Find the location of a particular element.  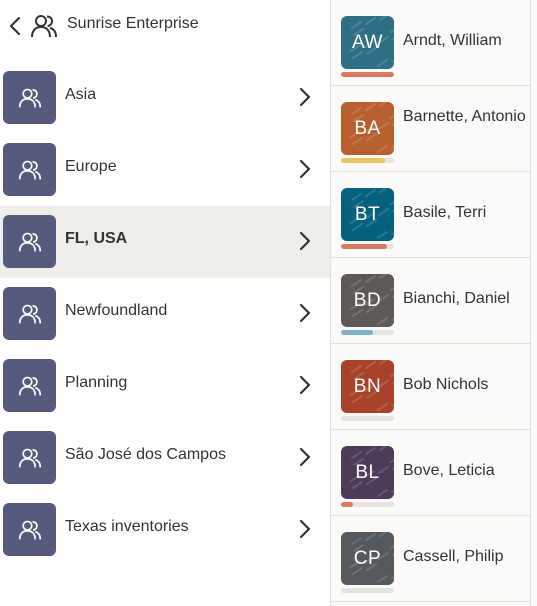

person-name: Basile, Terri is located at coordinates (445, 212).